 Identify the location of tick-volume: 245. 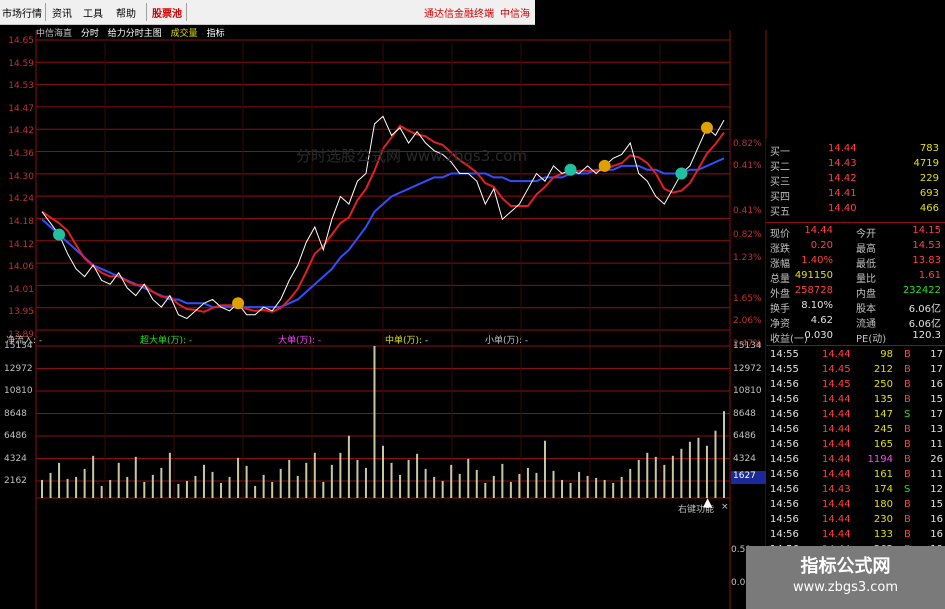
(883, 429).